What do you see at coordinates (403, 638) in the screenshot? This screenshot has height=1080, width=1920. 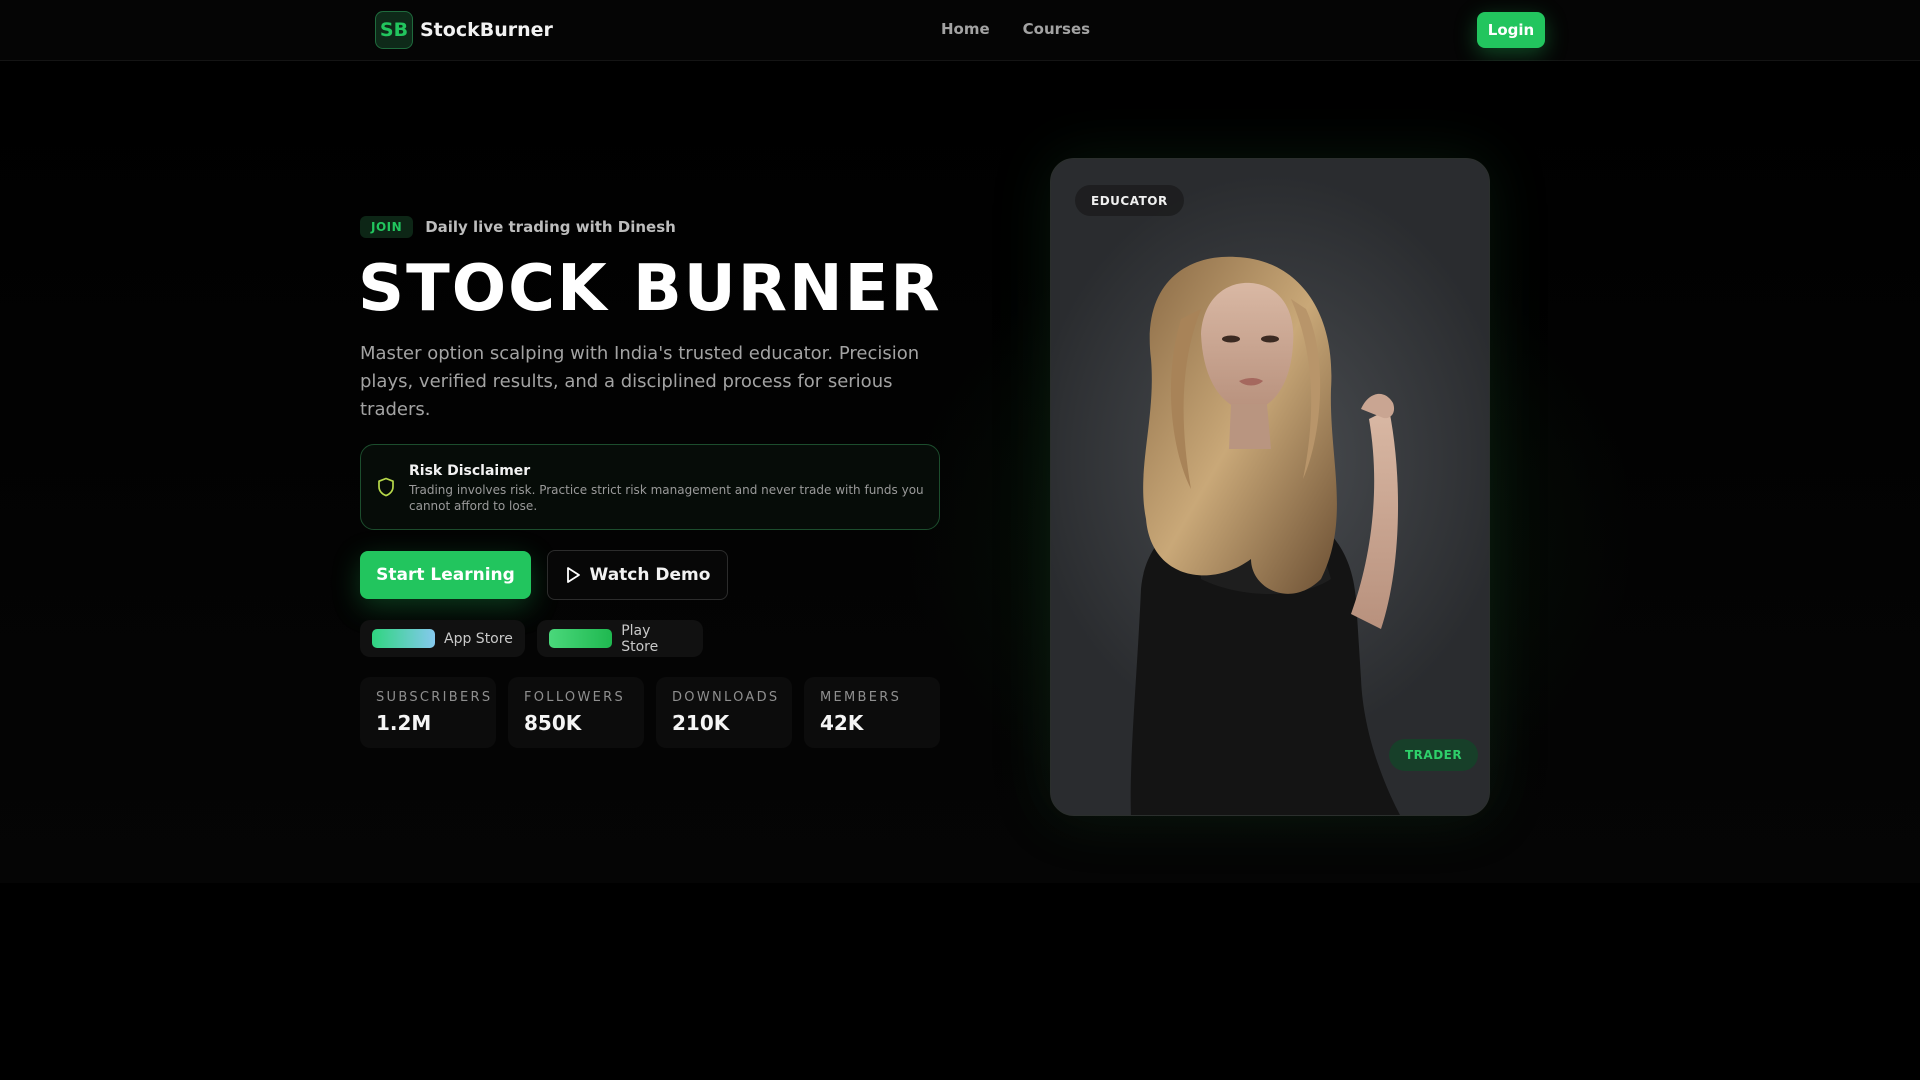 I see `app-store-icon` at bounding box center [403, 638].